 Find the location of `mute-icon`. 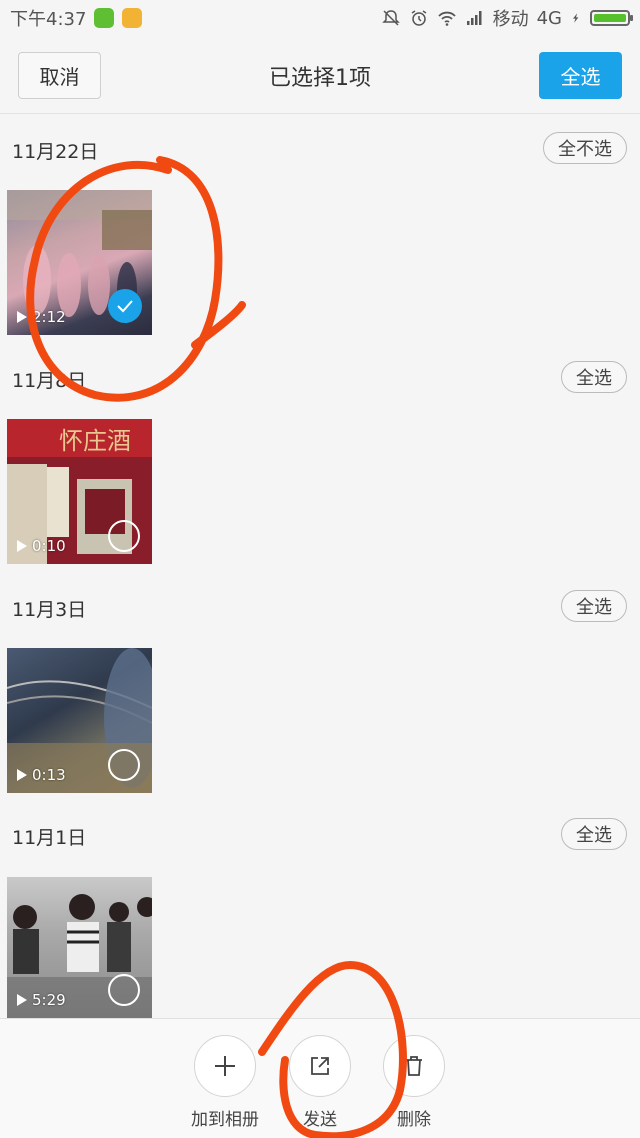

mute-icon is located at coordinates (390, 18).